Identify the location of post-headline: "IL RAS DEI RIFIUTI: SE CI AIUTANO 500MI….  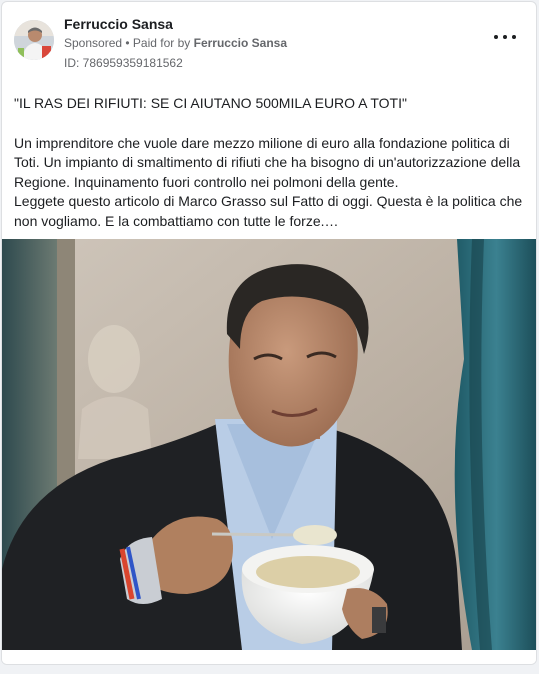
(210, 103).